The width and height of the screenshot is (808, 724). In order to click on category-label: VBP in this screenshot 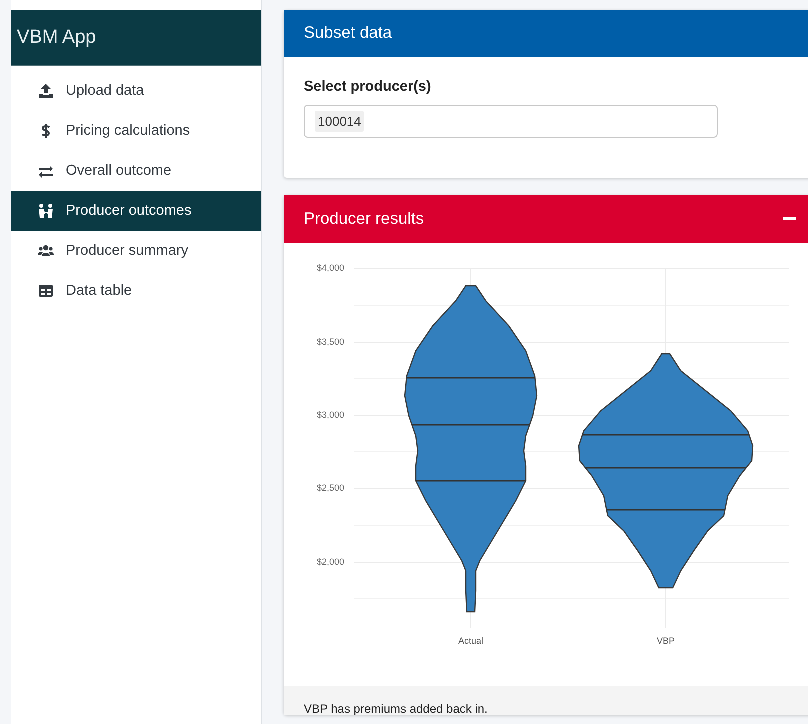, I will do `click(666, 641)`.